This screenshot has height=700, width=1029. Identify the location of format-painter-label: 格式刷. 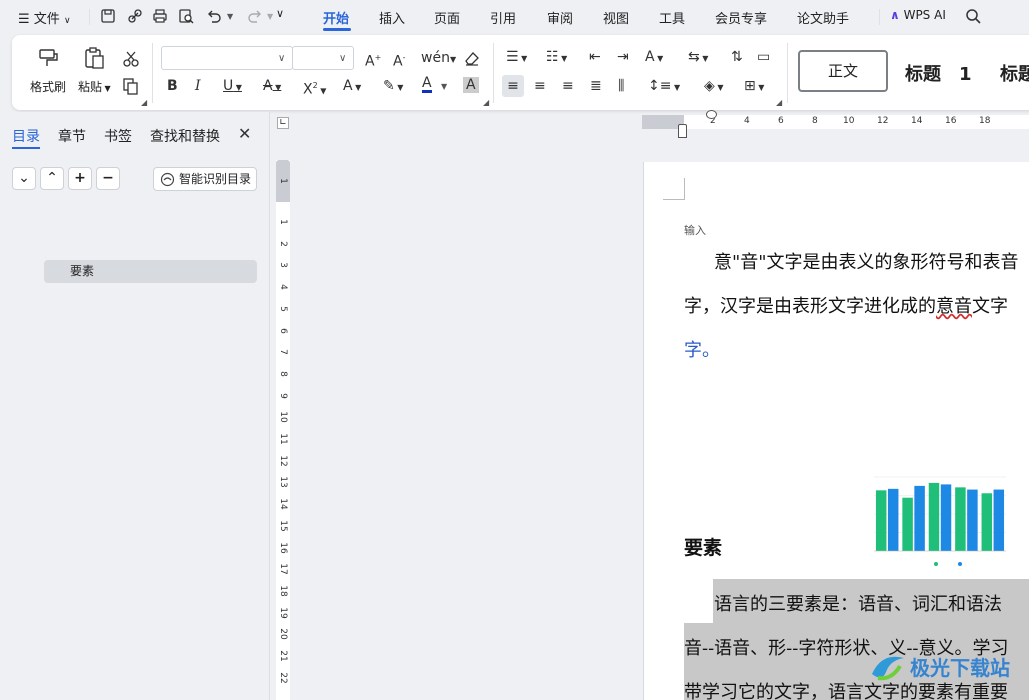
(48, 86).